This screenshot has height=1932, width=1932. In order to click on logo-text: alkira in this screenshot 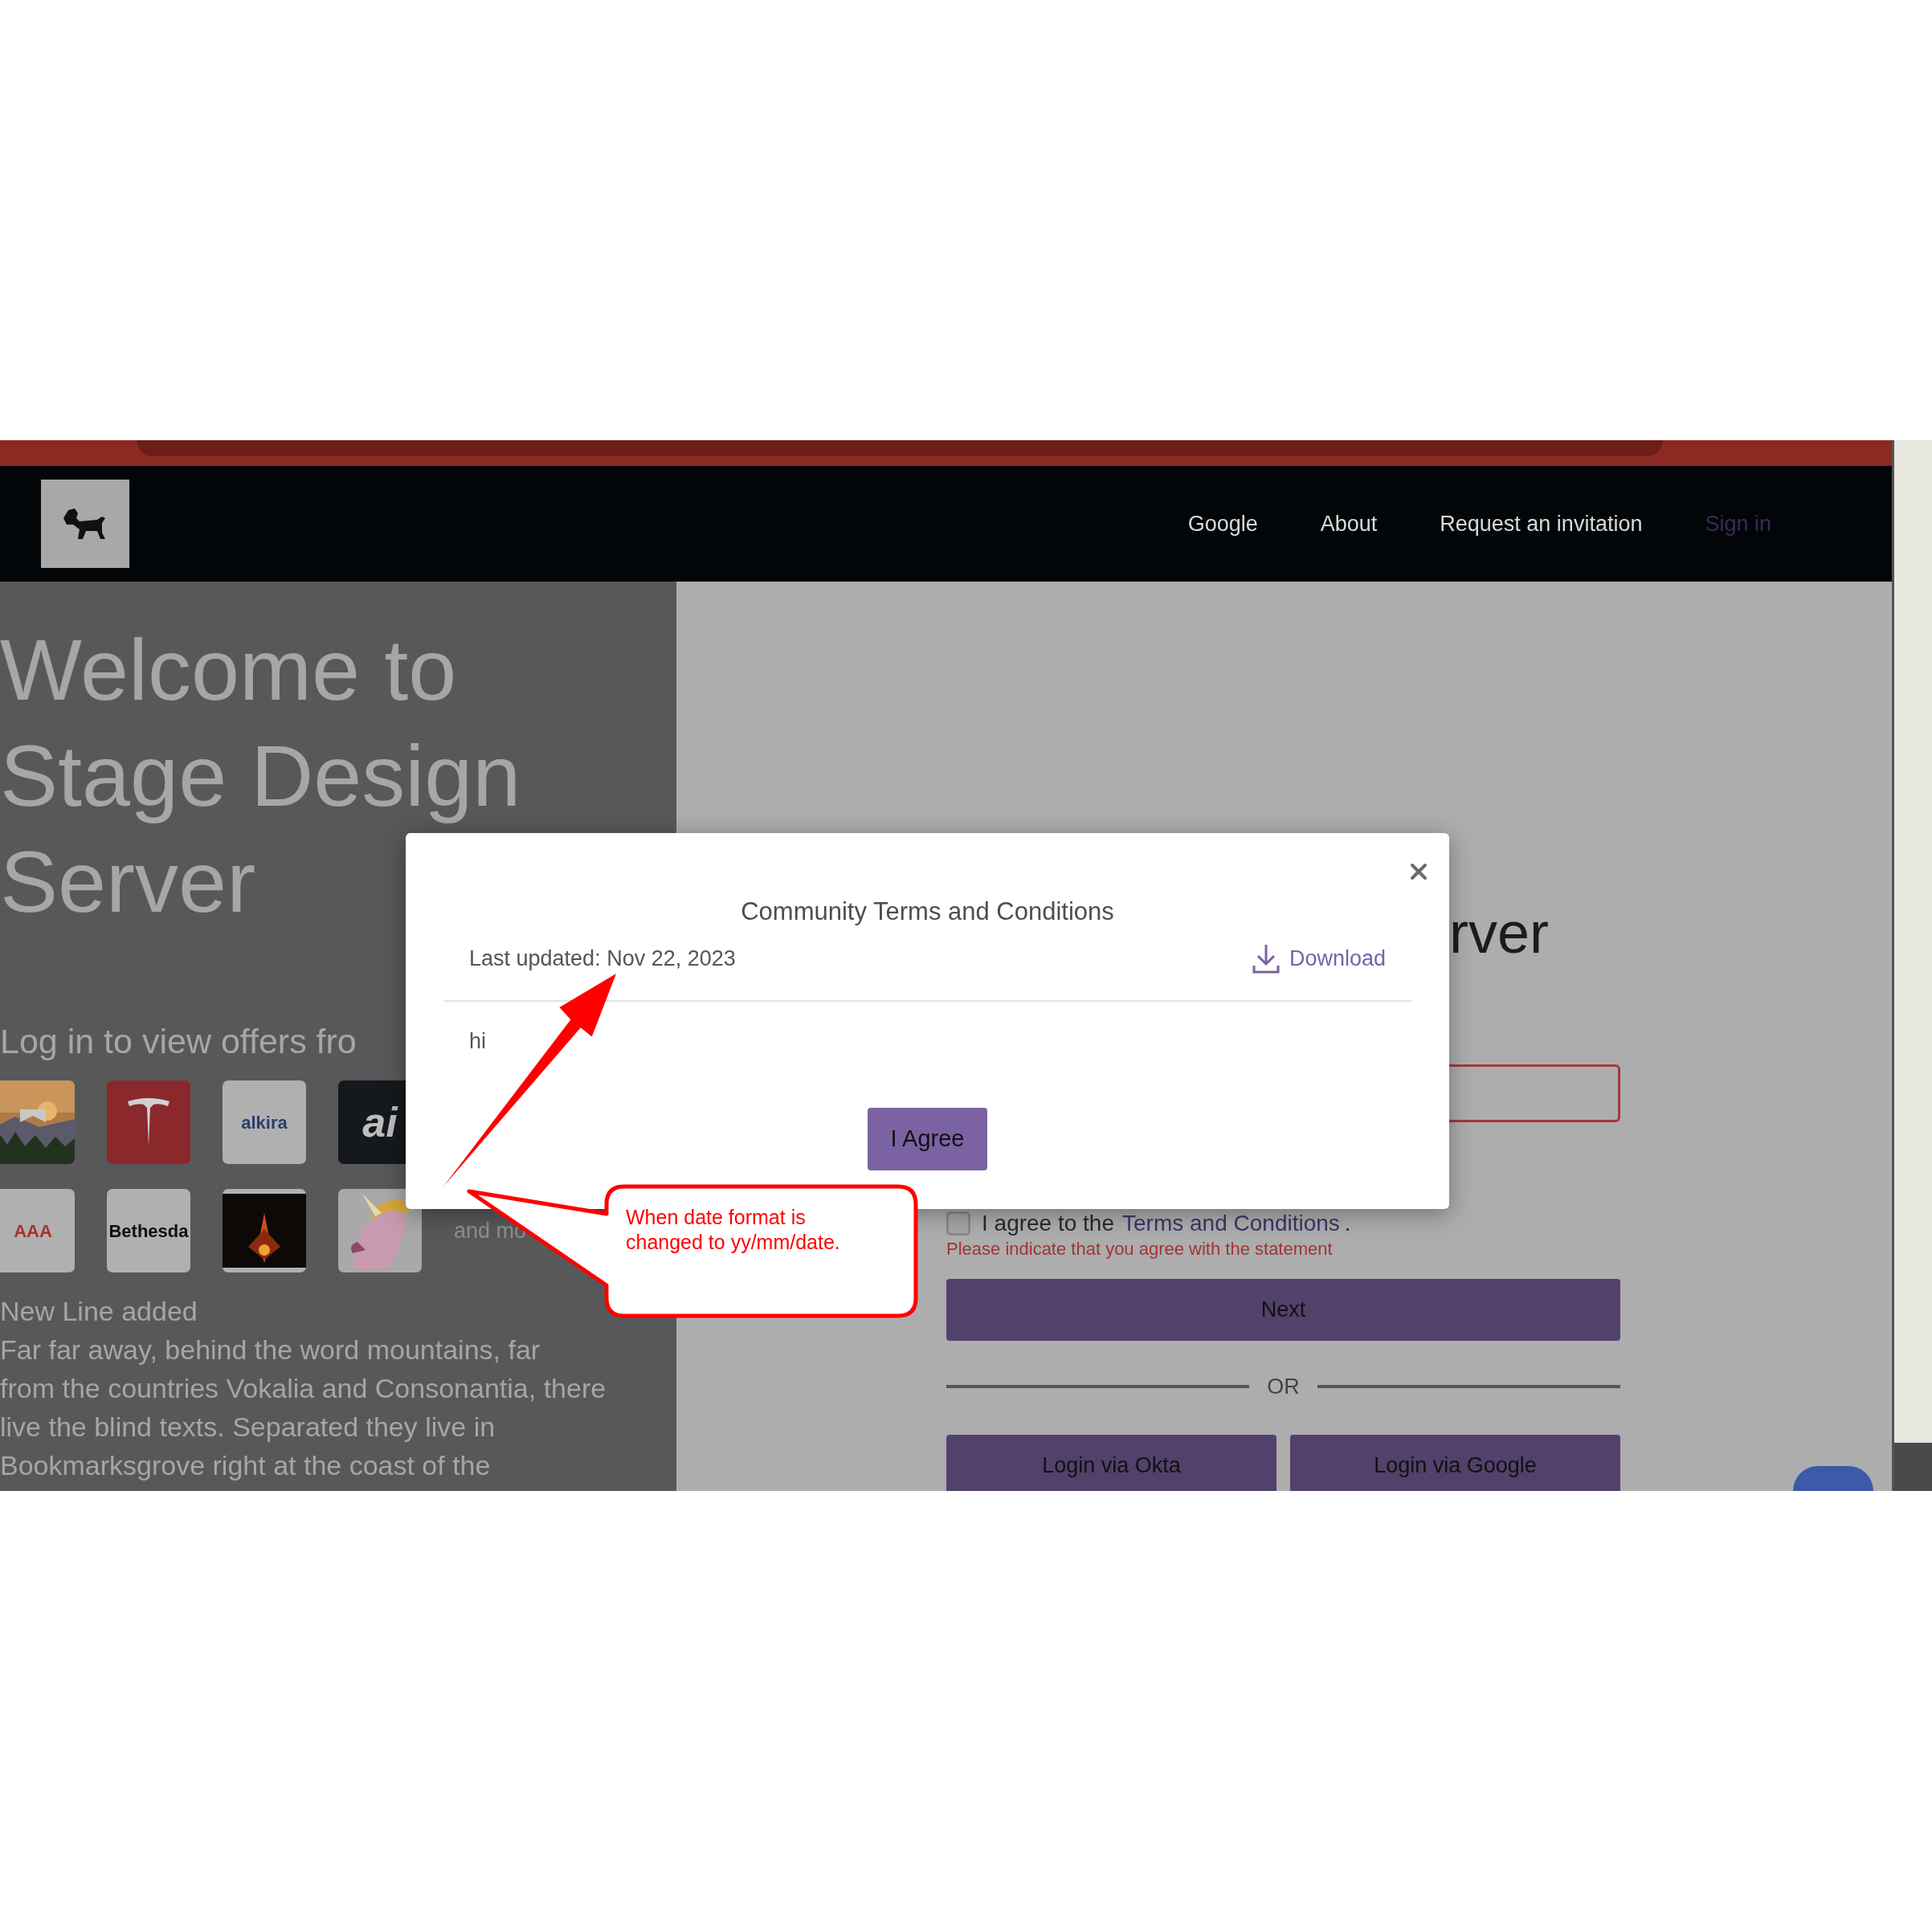, I will do `click(265, 1123)`.